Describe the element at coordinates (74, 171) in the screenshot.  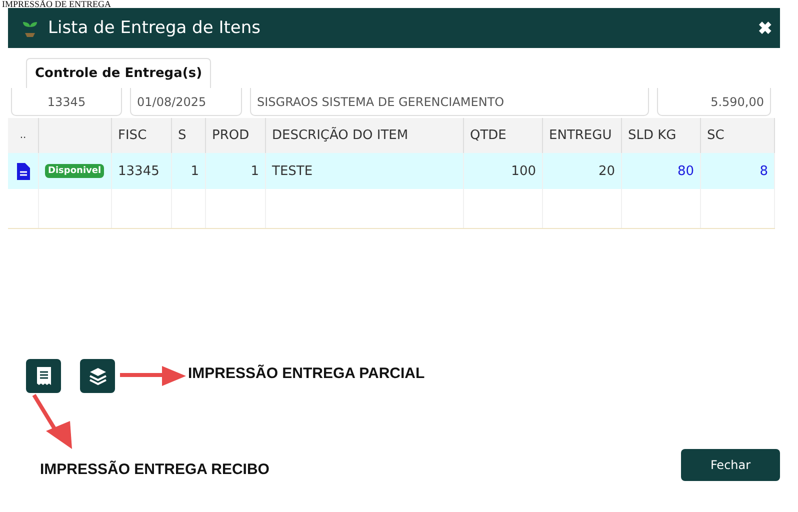
I see `status-badge: Disponivel` at that location.